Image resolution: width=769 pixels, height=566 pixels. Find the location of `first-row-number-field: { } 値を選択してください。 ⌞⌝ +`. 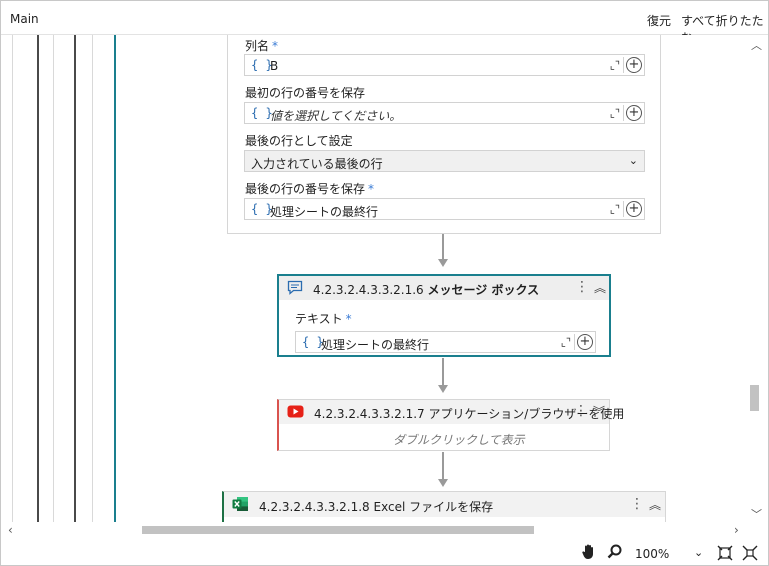

first-row-number-field: { } 値を選択してください。 ⌞⌝ + is located at coordinates (444, 113).